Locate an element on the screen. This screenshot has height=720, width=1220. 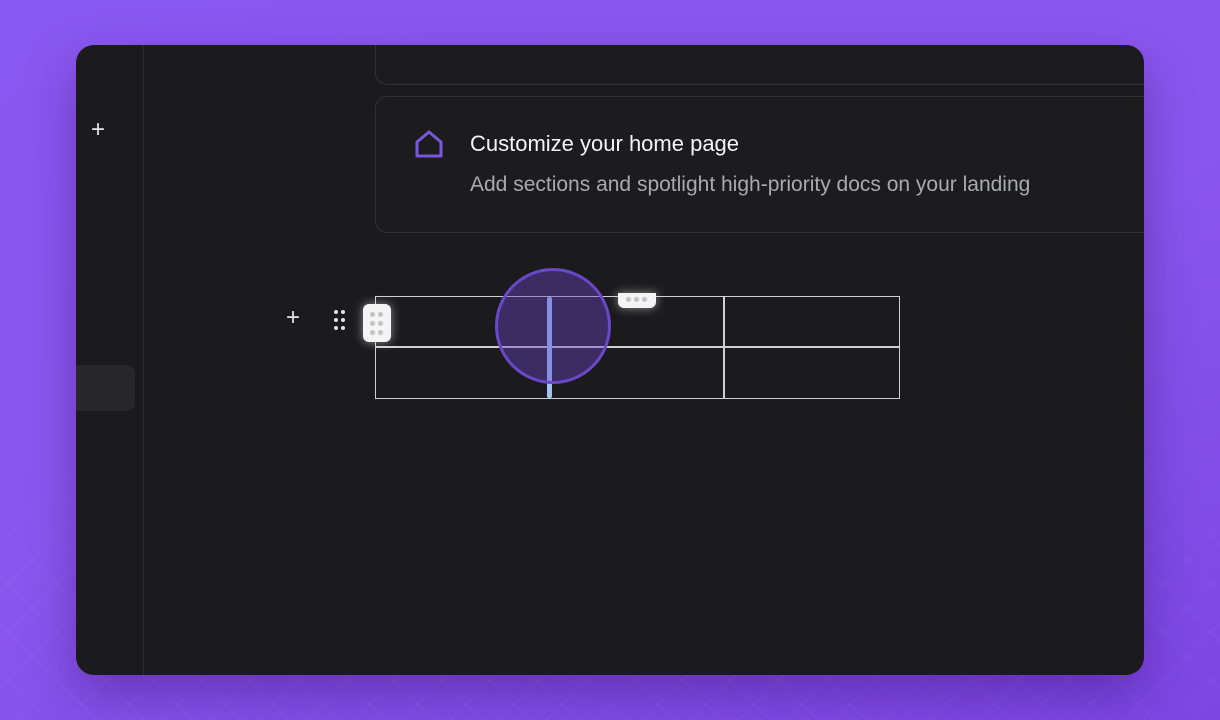
add-block-button: + is located at coordinates (293, 318).